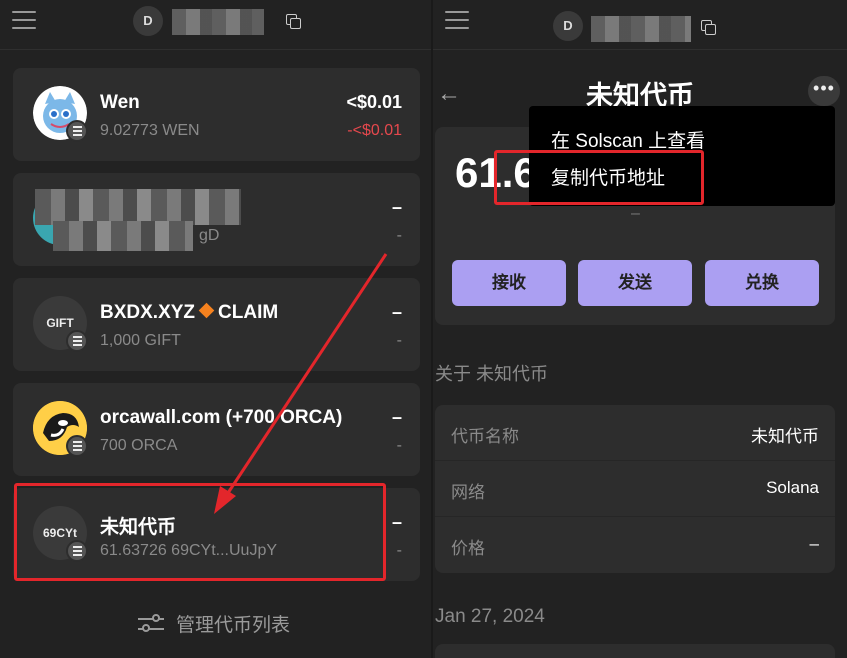 The image size is (847, 658). Describe the element at coordinates (301, 383) in the screenshot. I see `annotation-arrow` at that location.